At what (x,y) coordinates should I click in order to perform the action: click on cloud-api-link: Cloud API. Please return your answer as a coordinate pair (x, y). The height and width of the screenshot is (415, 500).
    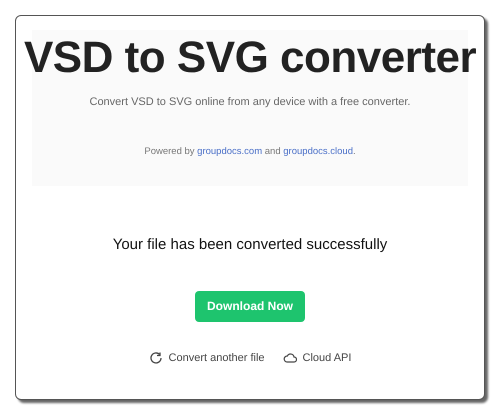
    Looking at the image, I should click on (317, 358).